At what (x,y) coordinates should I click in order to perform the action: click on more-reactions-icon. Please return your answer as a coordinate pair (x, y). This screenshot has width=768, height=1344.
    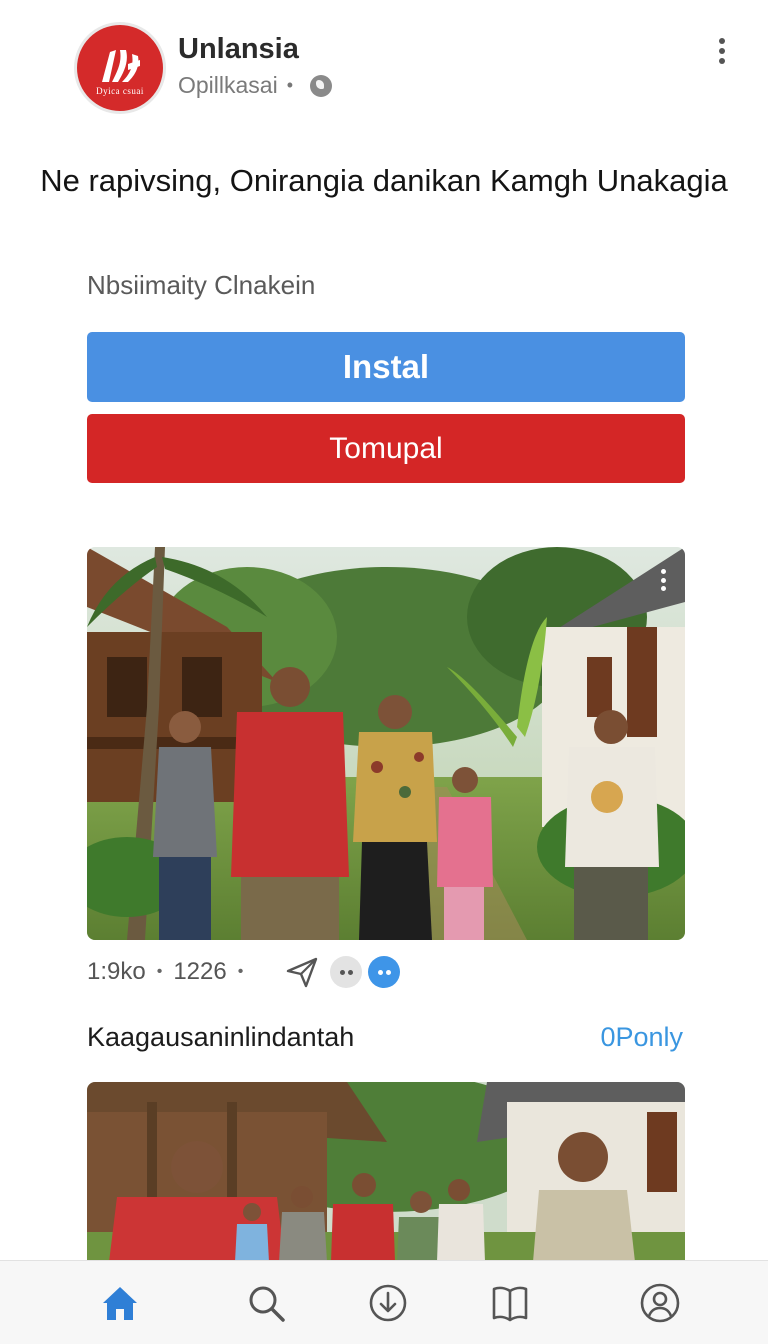
    Looking at the image, I should click on (346, 972).